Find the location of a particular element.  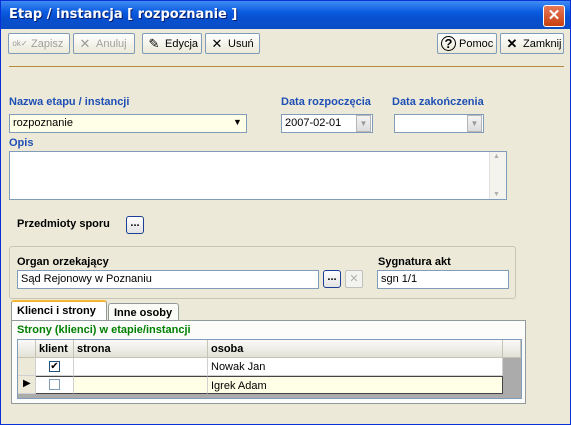

signature-field: sgn 1/1 is located at coordinates (443, 279).